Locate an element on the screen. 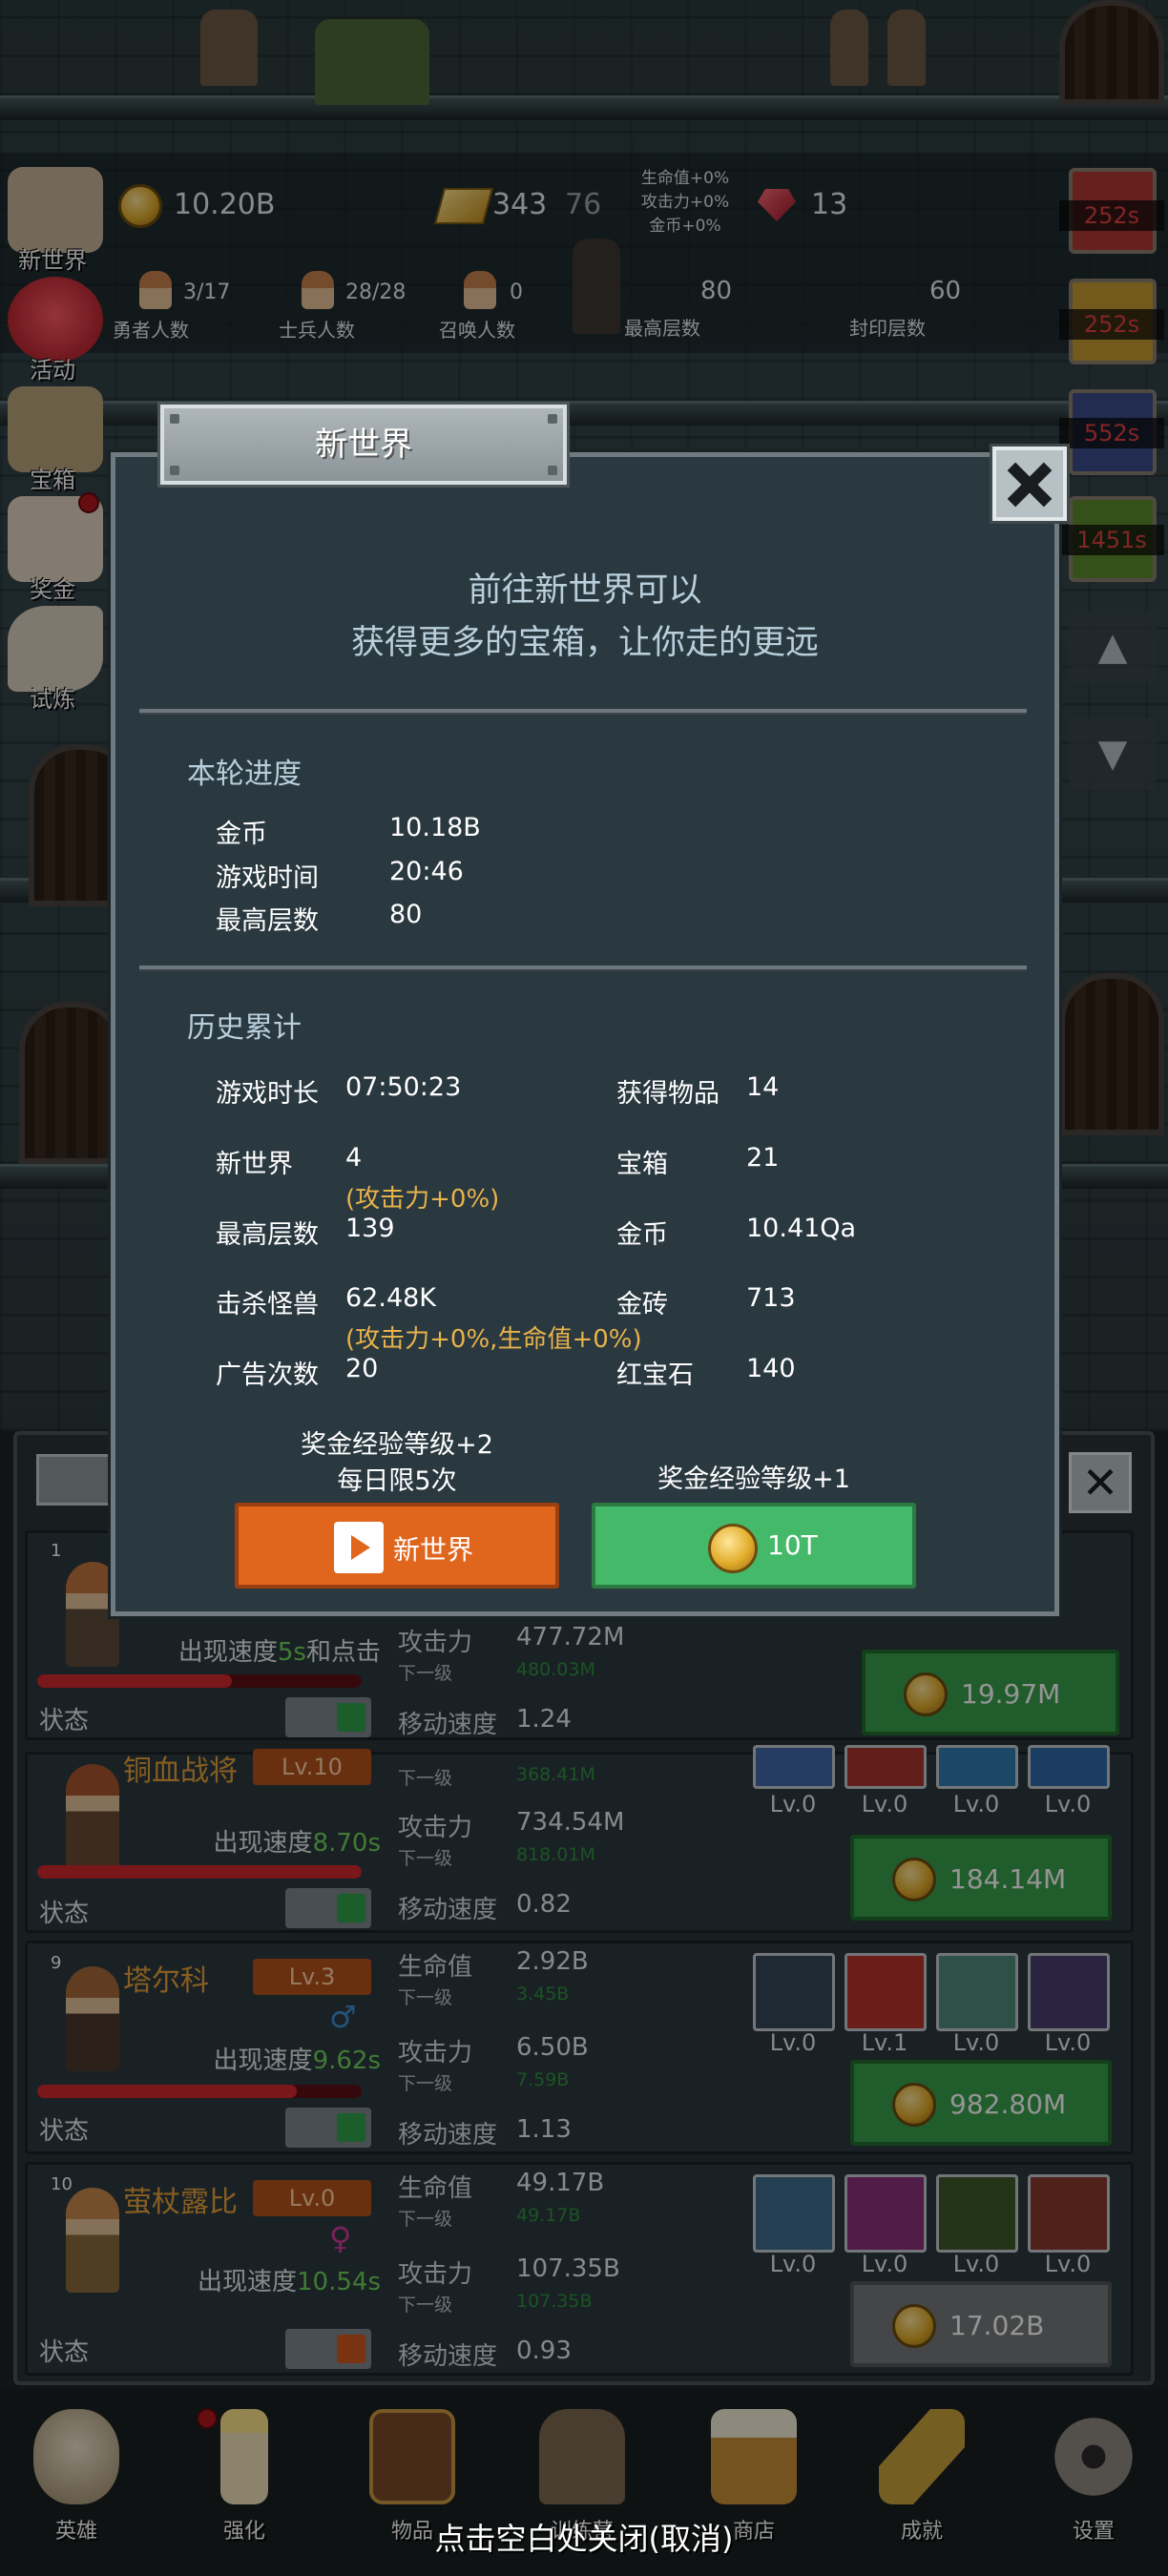 The width and height of the screenshot is (1168, 2576). history-items-label: 获得物品 is located at coordinates (668, 1094).